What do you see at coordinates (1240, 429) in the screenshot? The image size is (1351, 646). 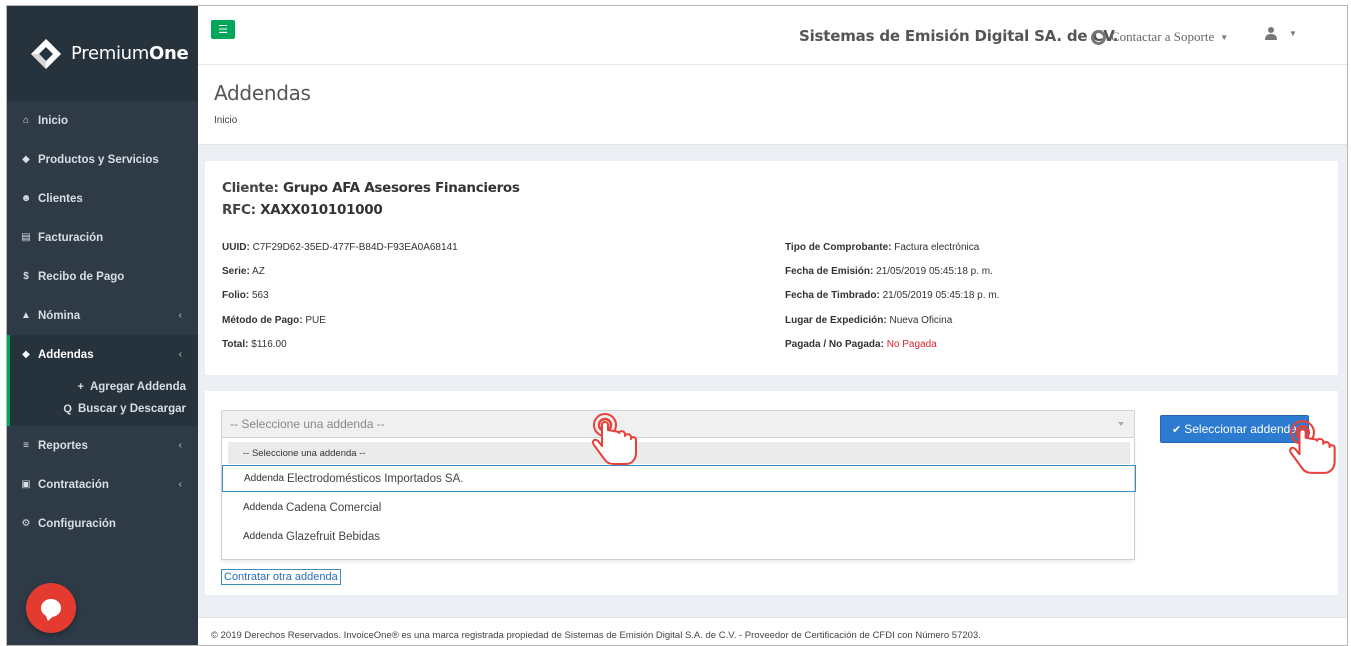 I see `select-addenda-label: Seleccionar addenda` at bounding box center [1240, 429].